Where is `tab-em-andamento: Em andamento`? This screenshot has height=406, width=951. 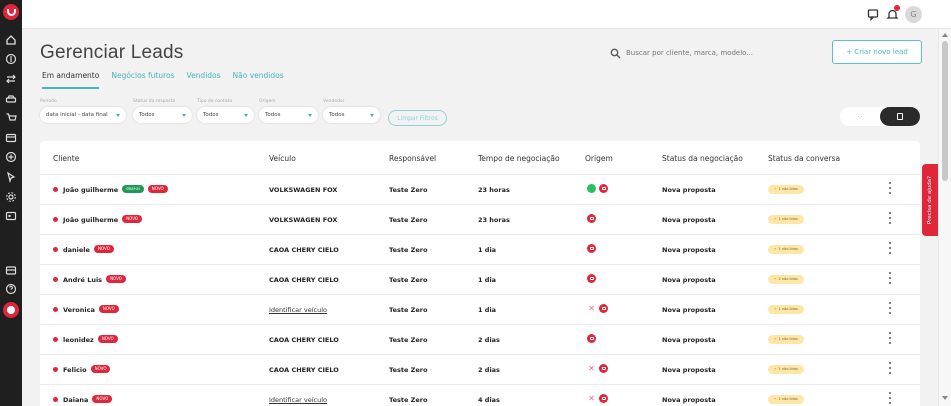 tab-em-andamento: Em andamento is located at coordinates (71, 80).